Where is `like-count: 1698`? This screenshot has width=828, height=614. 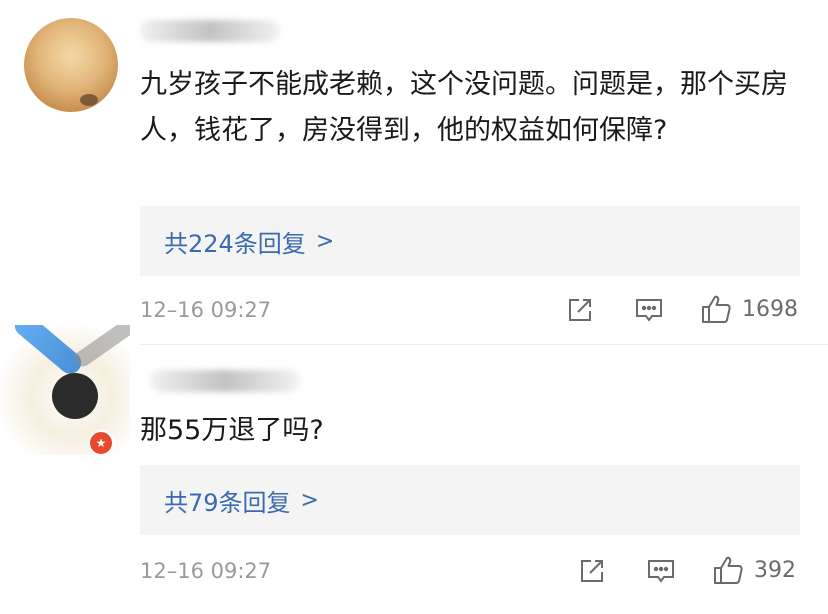
like-count: 1698 is located at coordinates (770, 309).